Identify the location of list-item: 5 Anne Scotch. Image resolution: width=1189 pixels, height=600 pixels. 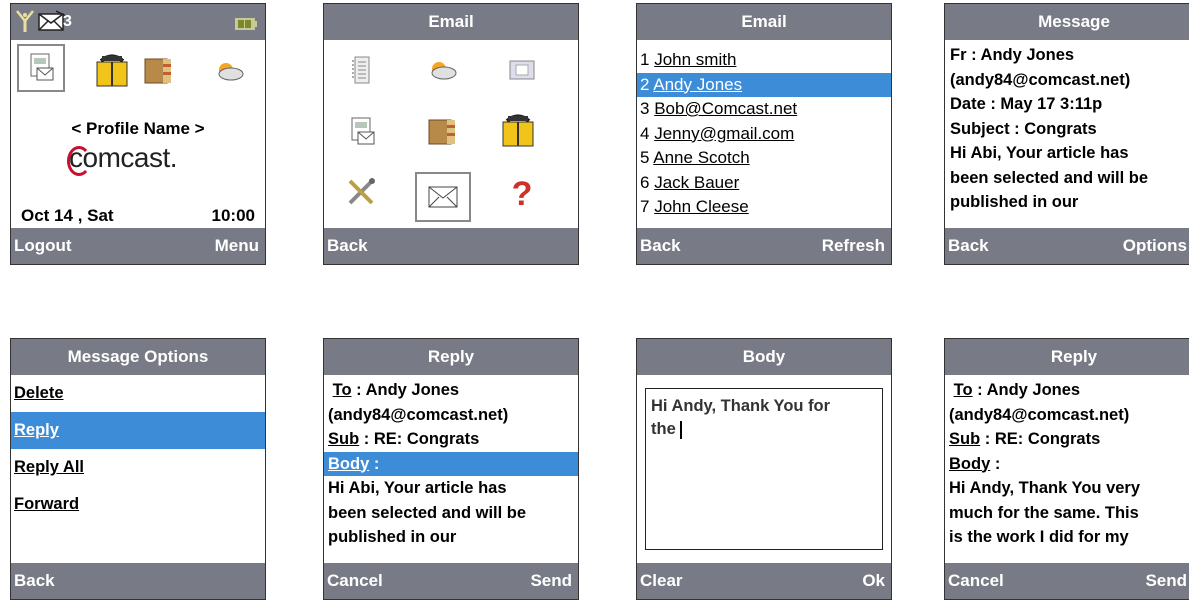
(765, 158).